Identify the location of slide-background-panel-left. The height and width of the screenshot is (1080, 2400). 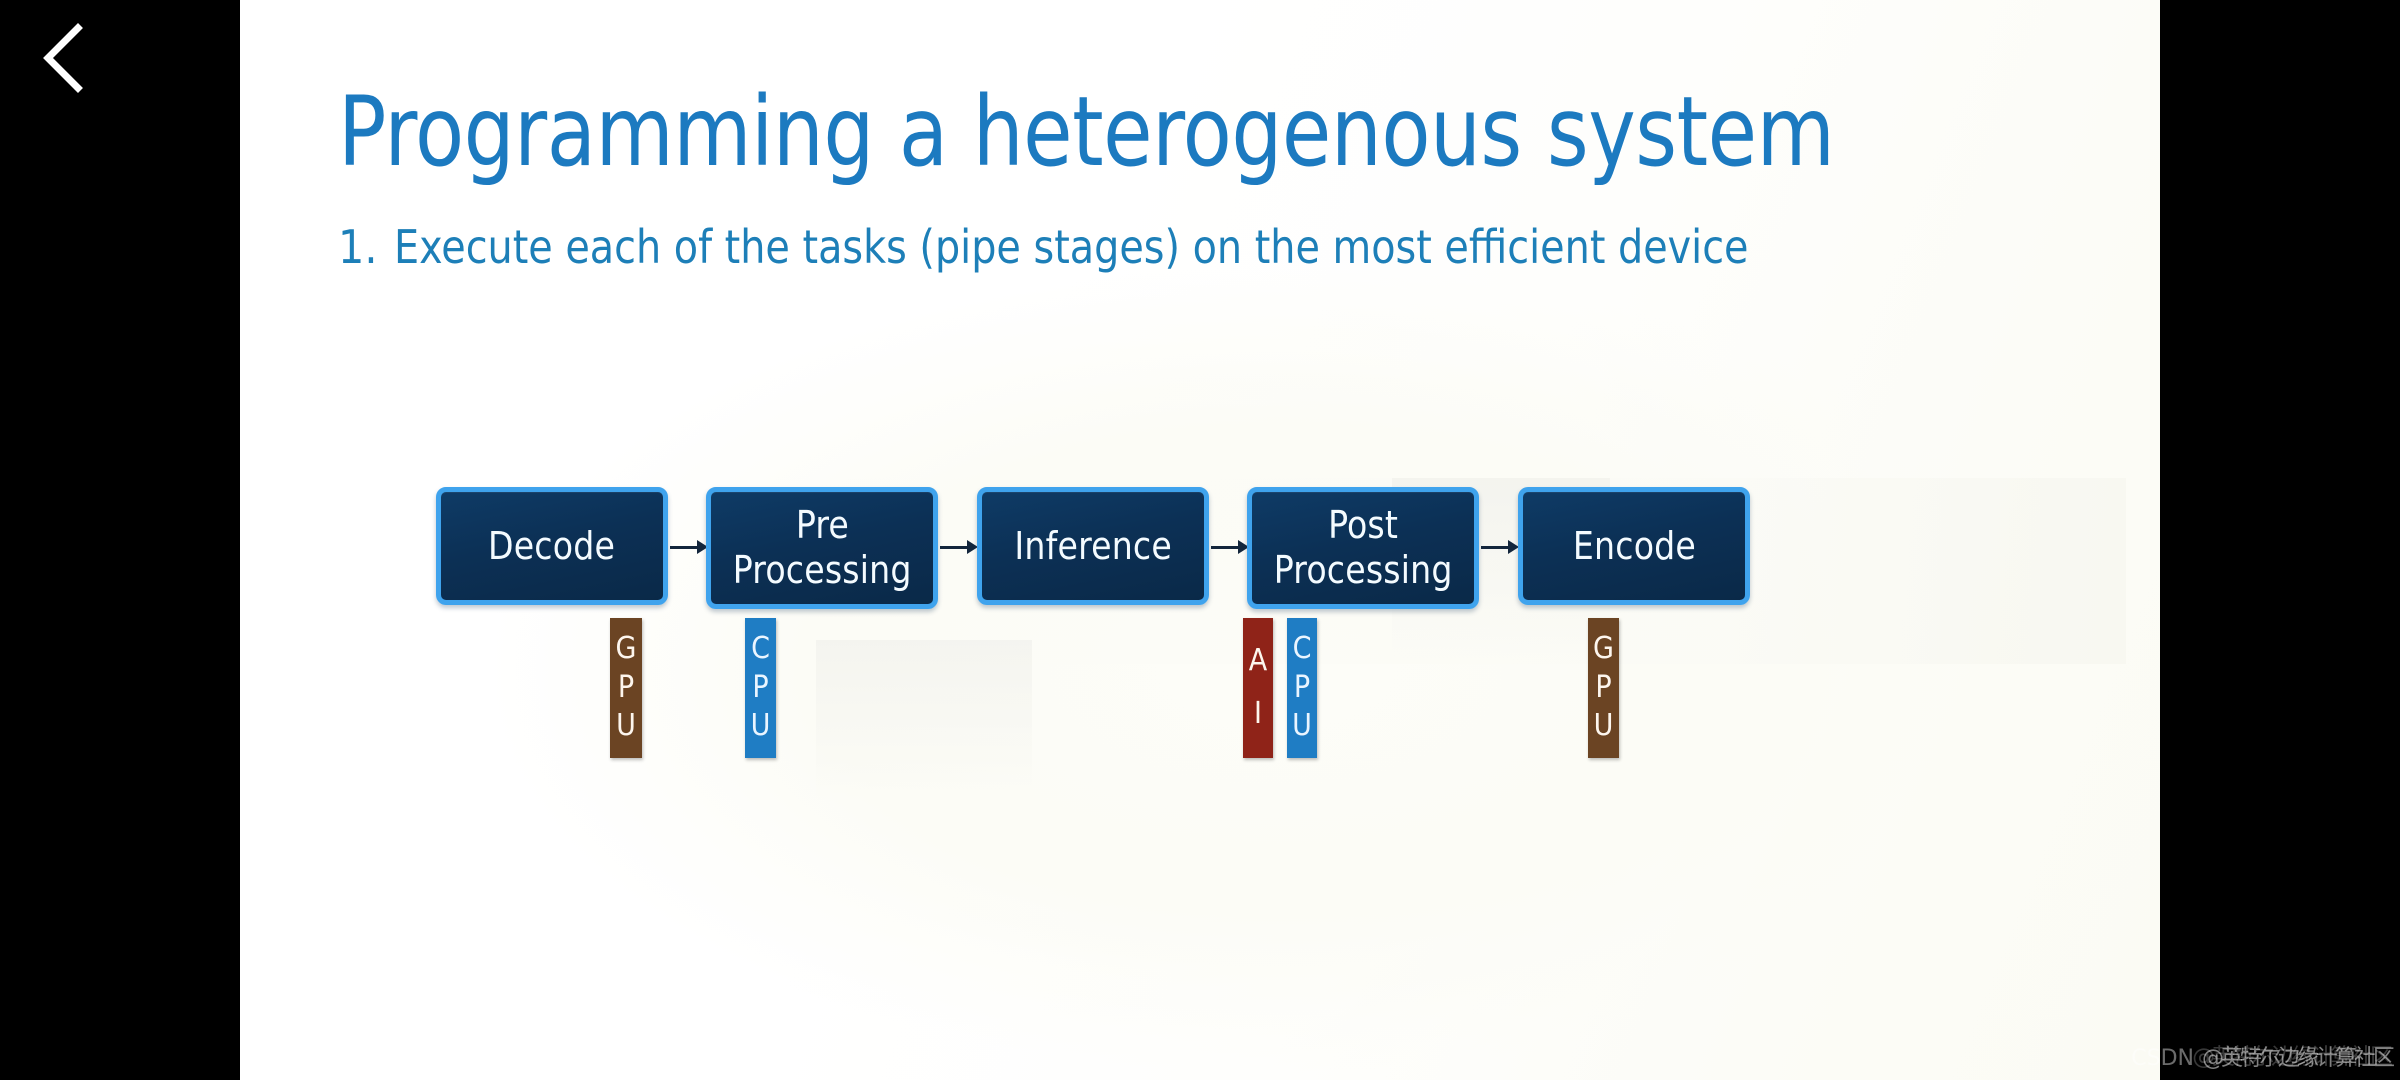
(924, 720).